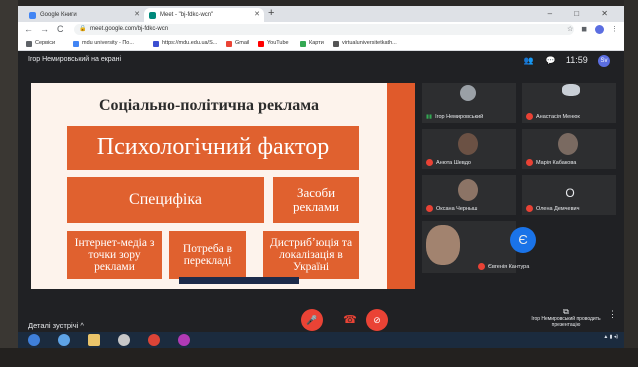  Describe the element at coordinates (321, 340) in the screenshot. I see `windows-taskbar: ▲ ▮ ◂)` at that location.